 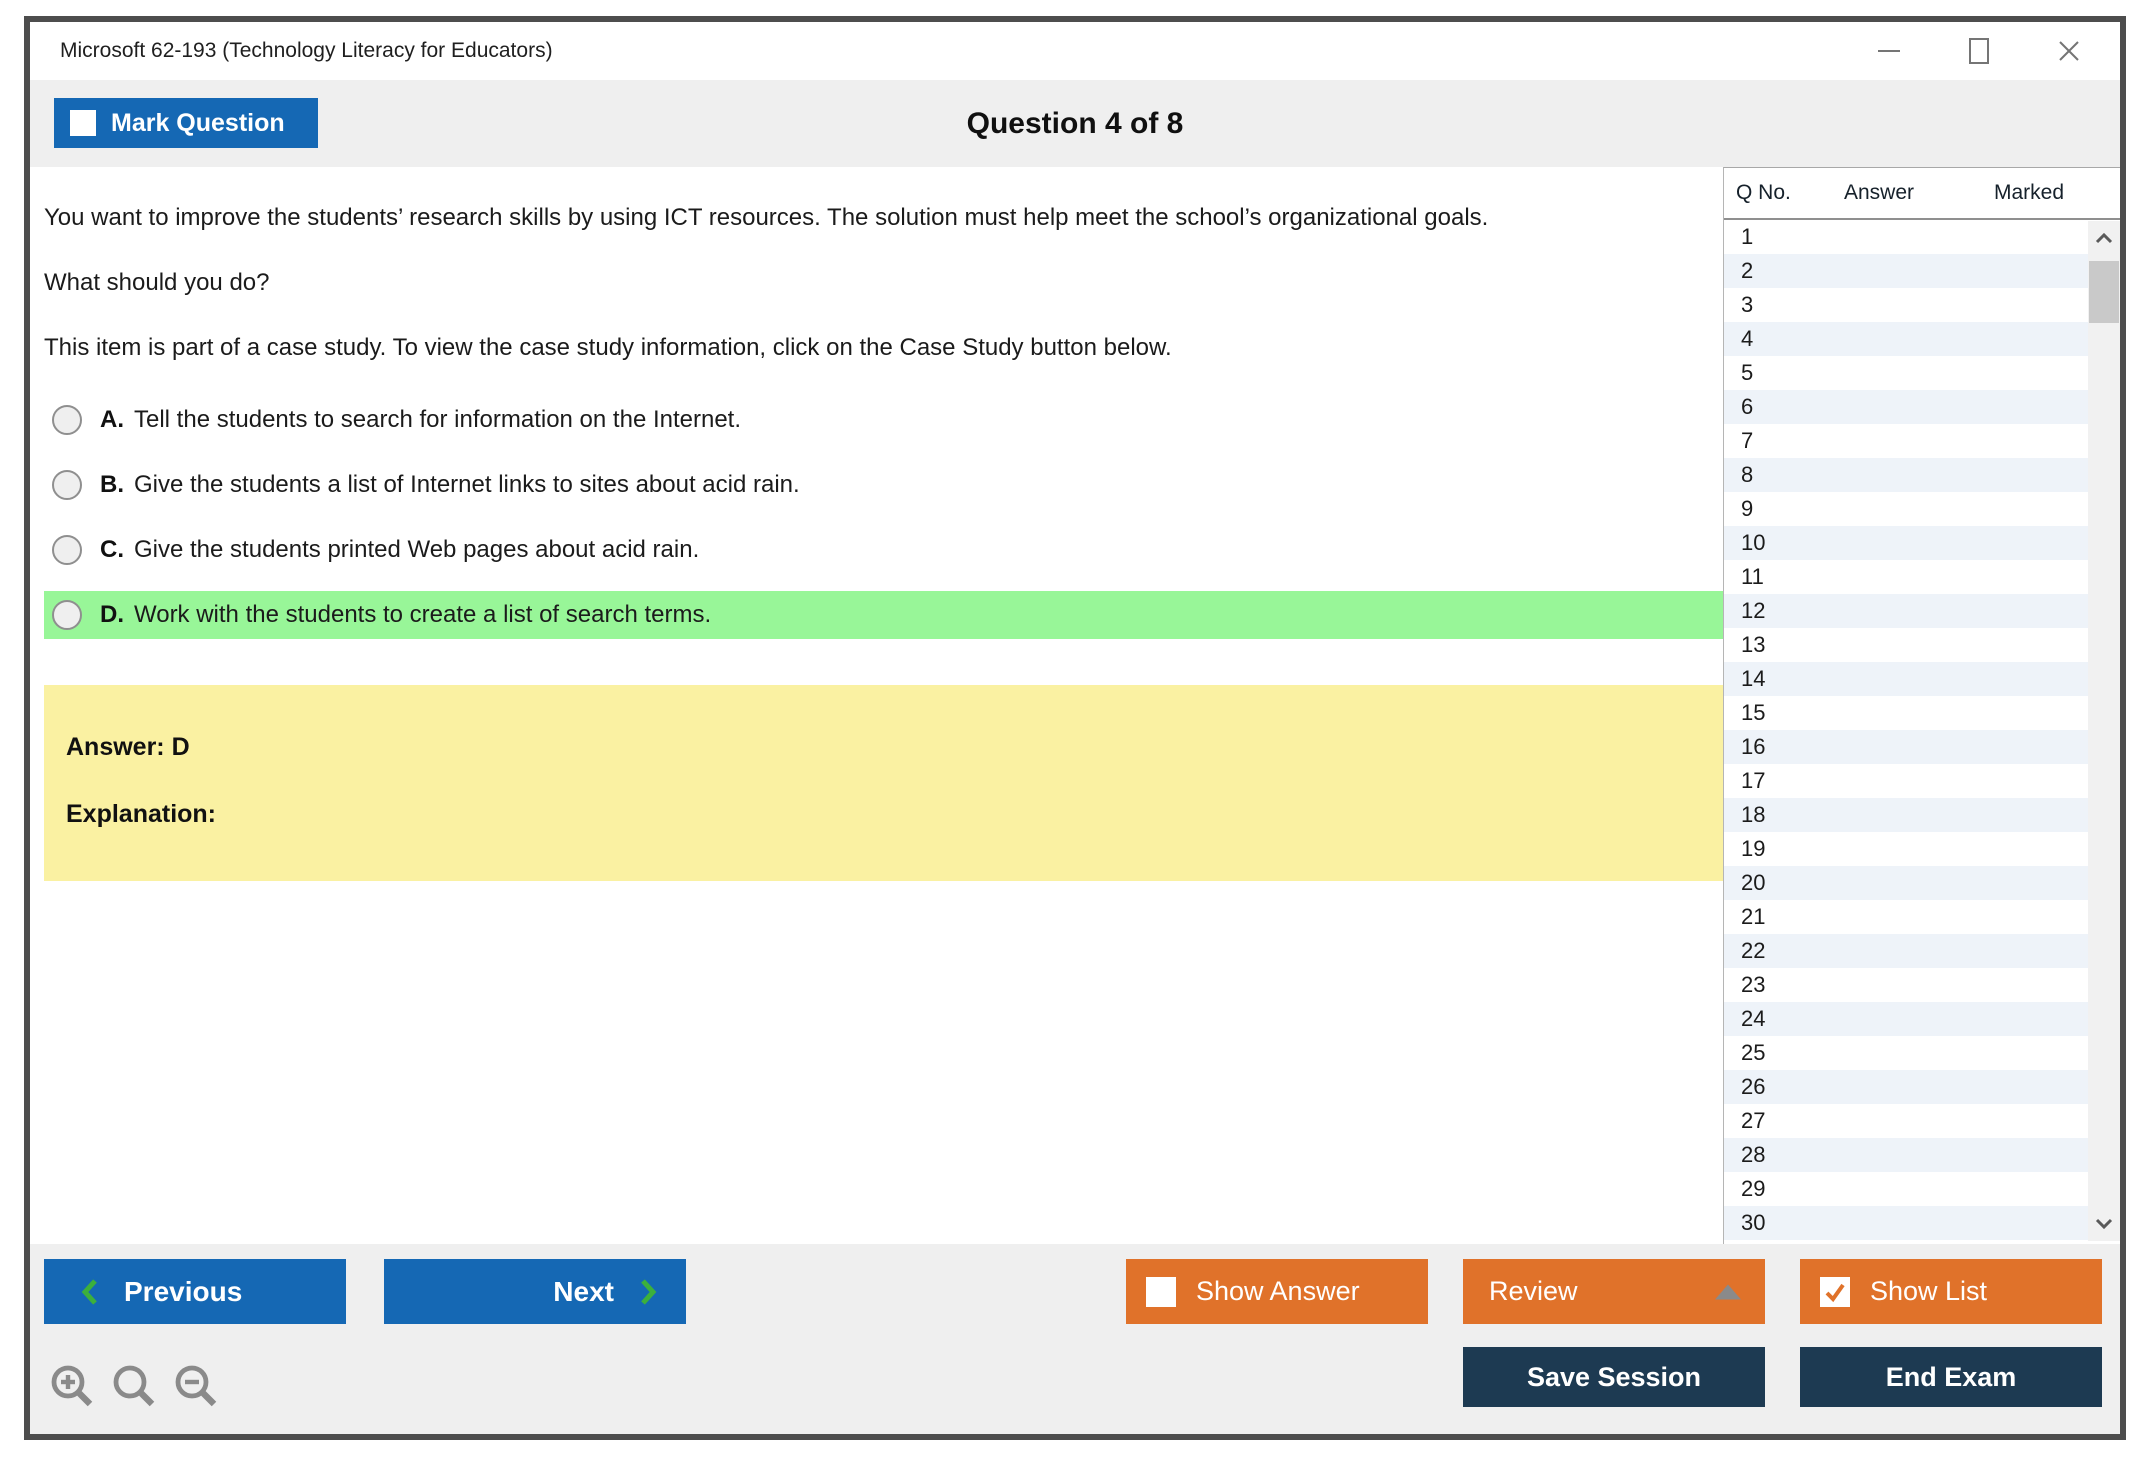 I want to click on question-list-row: 5, so click(x=1906, y=373).